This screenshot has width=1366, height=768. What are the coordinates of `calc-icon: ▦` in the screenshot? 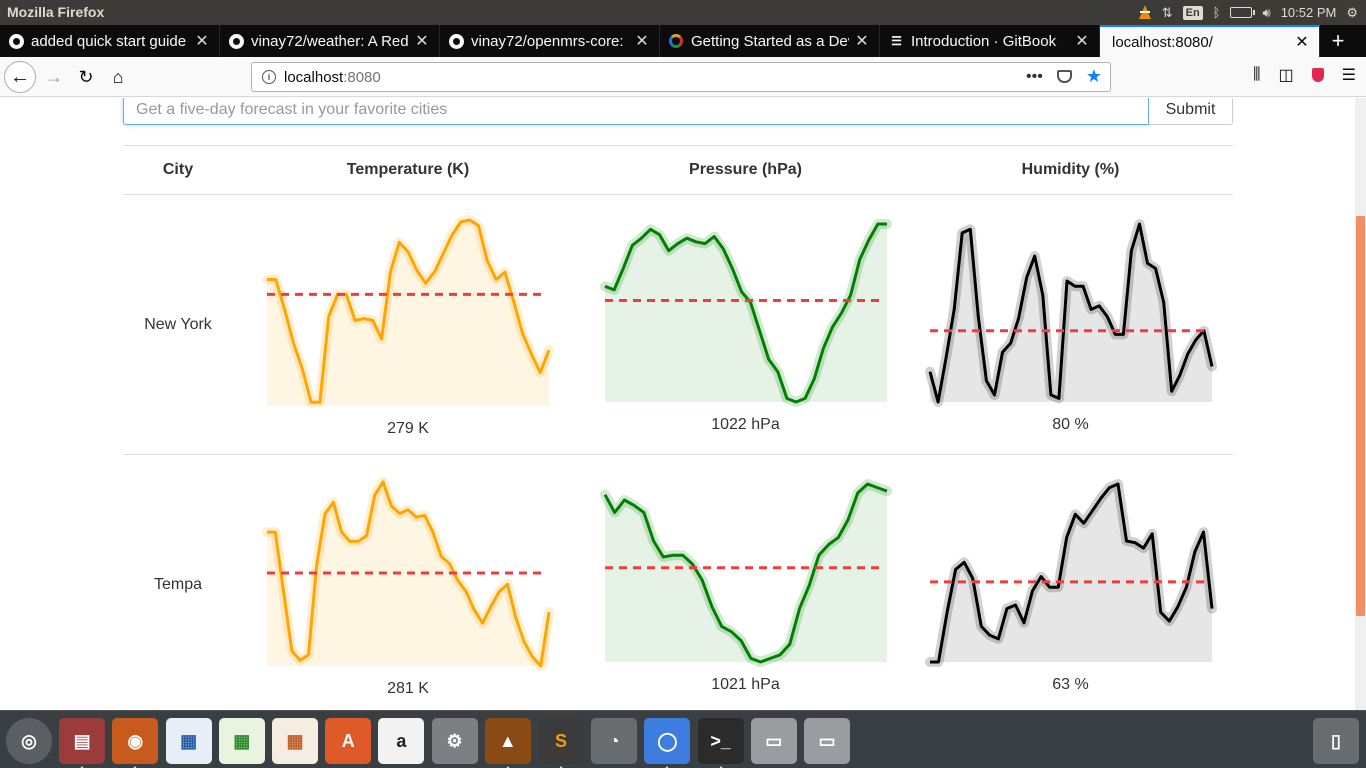 It's located at (241, 741).